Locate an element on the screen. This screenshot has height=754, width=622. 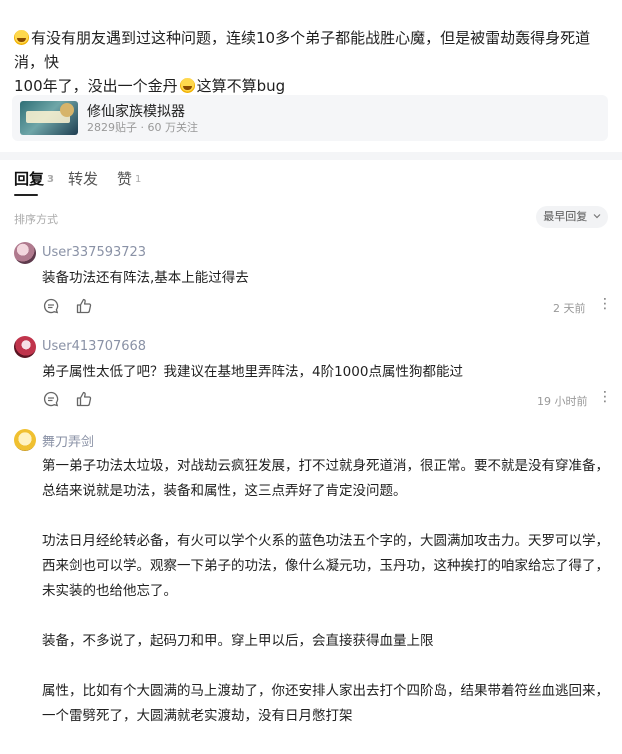
sort-dropdown: 最早回复 is located at coordinates (572, 217).